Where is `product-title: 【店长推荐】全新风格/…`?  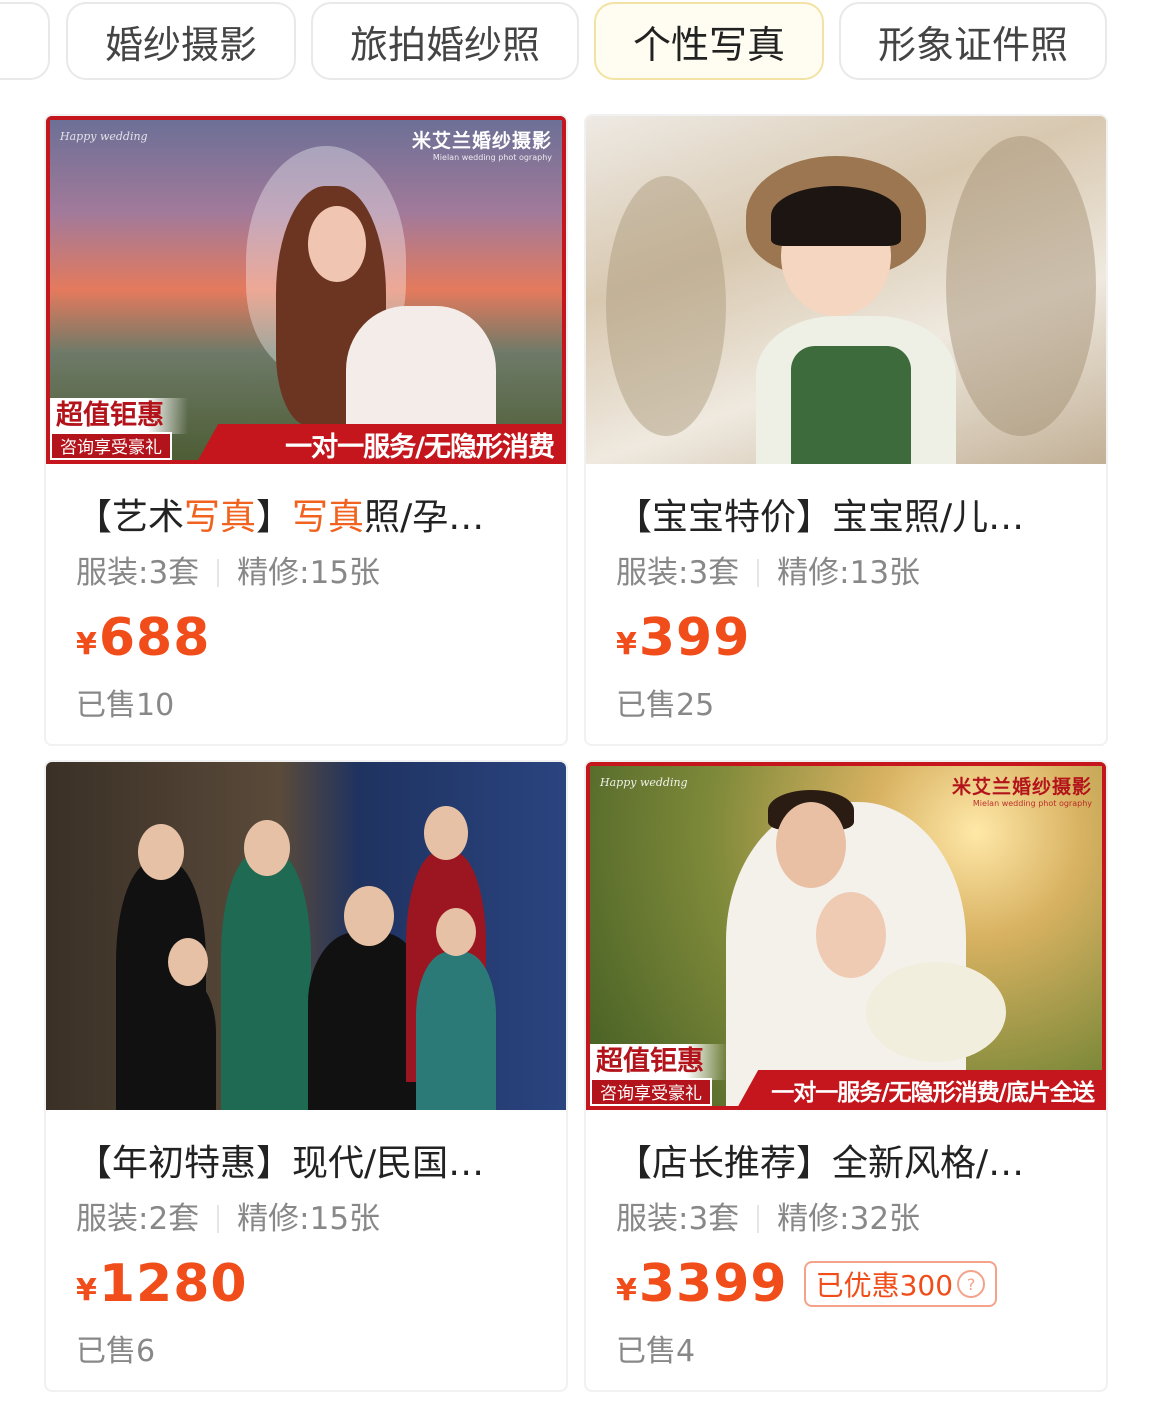
product-title: 【店长推荐】全新风格/… is located at coordinates (846, 1164).